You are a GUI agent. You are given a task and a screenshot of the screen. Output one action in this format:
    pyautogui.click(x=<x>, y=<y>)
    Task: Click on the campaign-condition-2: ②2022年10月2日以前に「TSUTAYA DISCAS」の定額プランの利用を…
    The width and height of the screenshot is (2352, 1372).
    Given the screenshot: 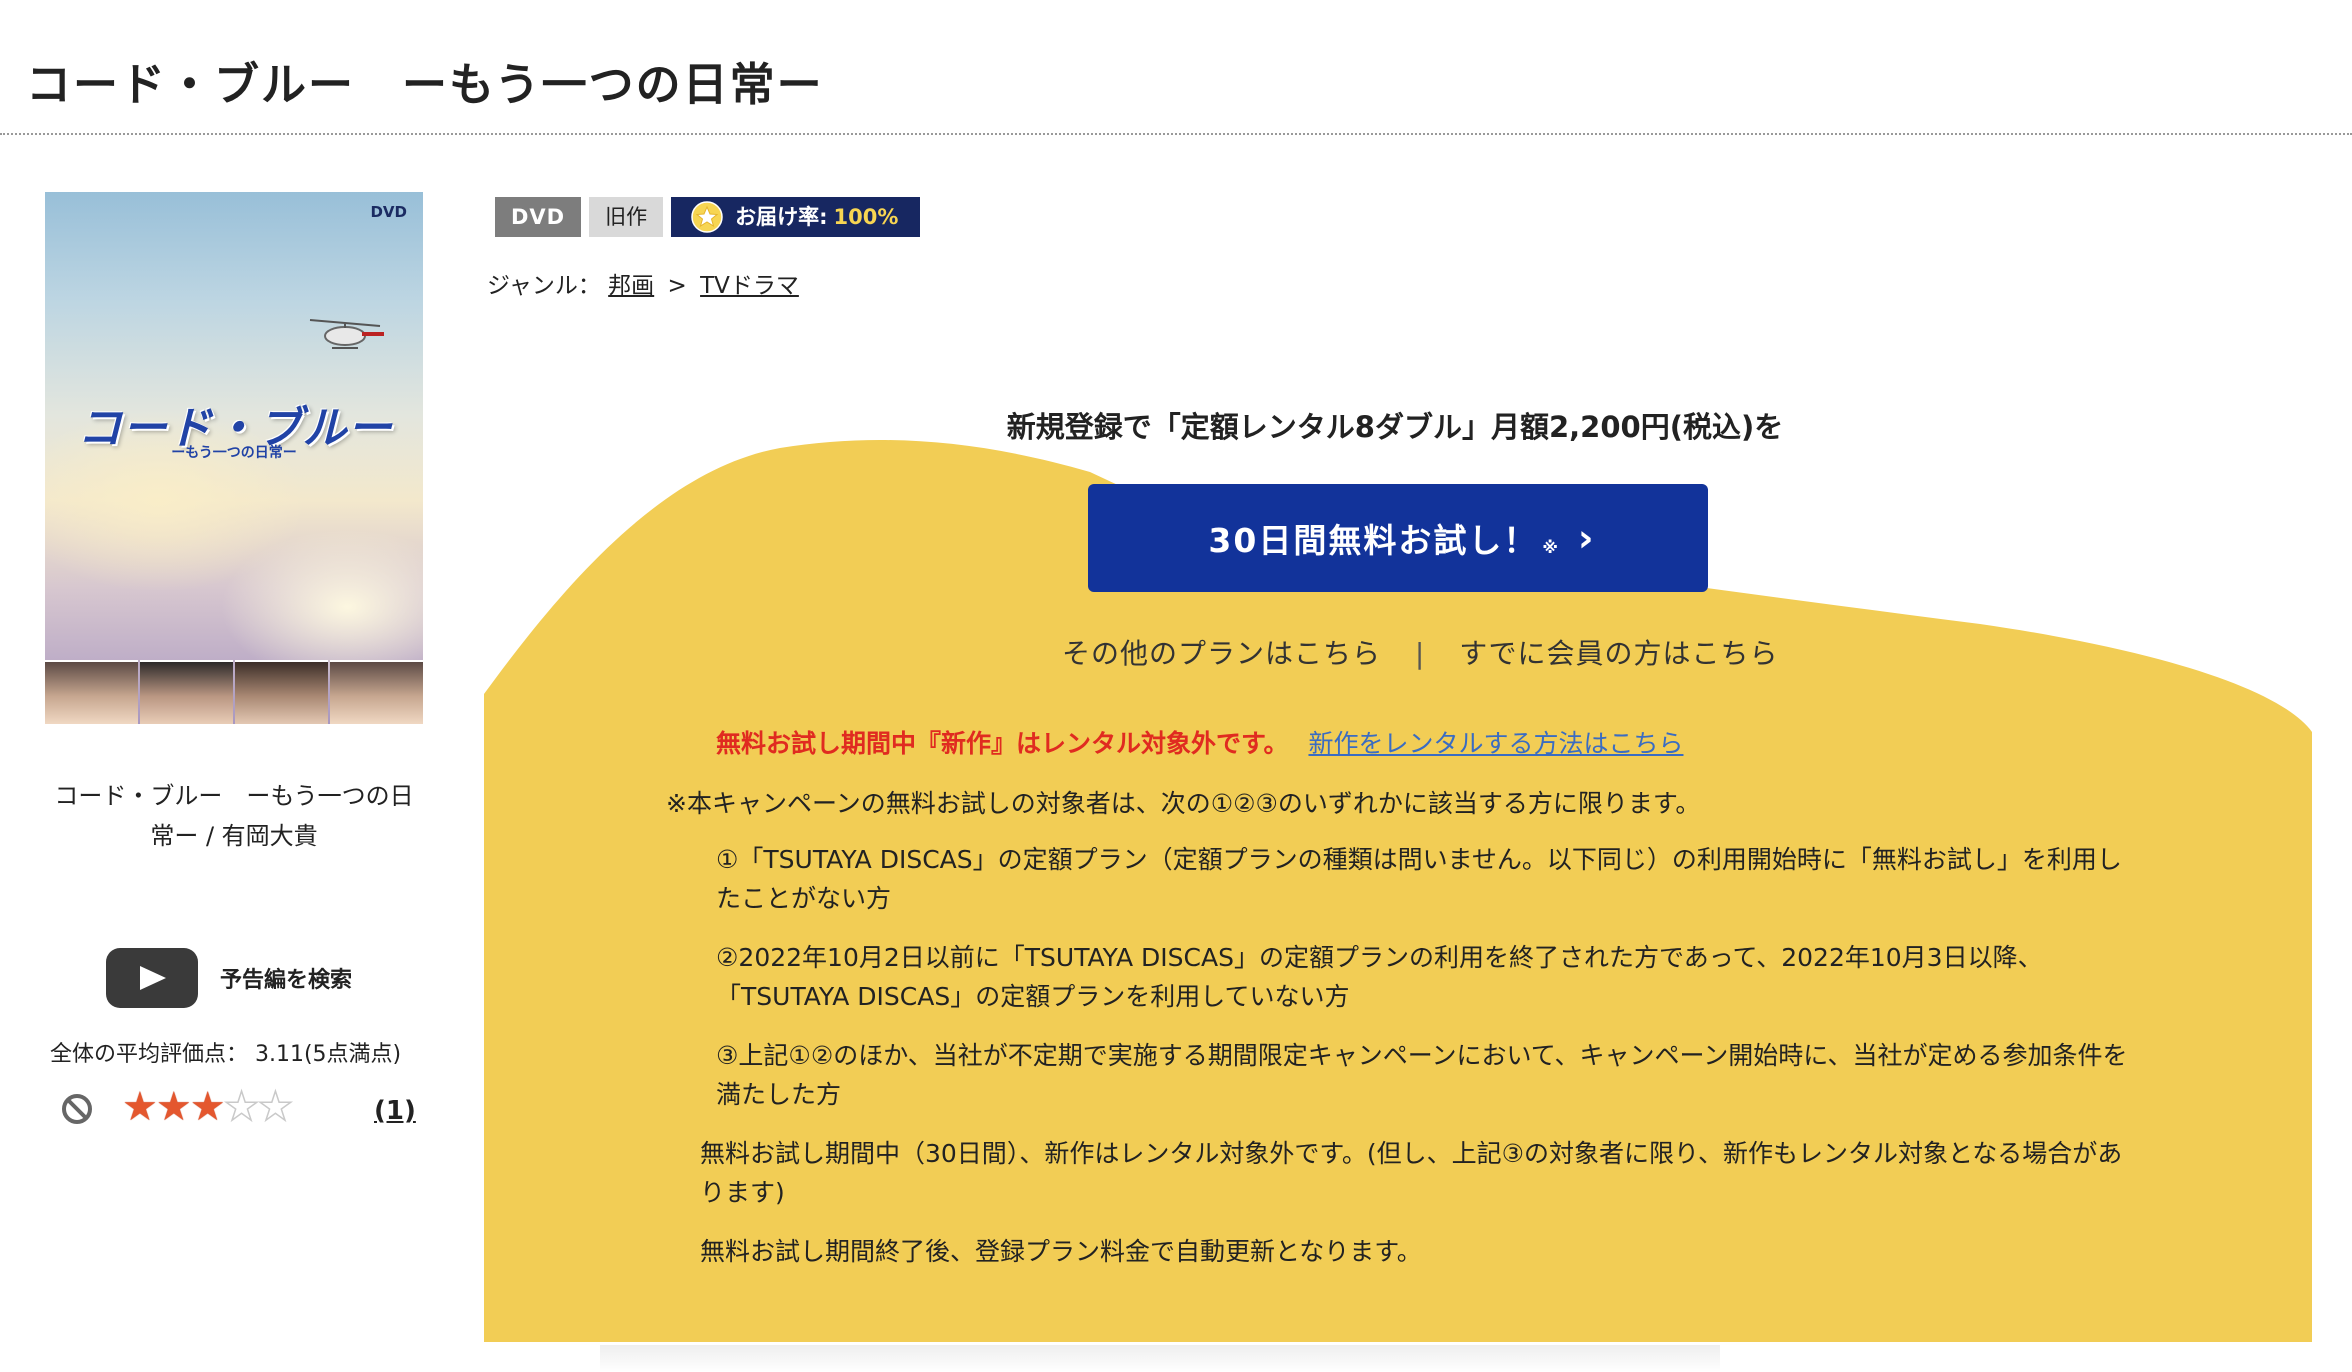 What is the action you would take?
    pyautogui.click(x=1379, y=977)
    